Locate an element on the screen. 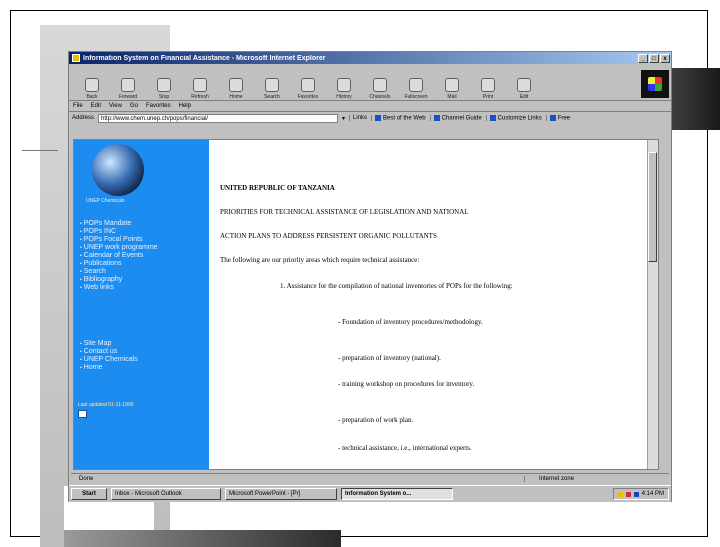 The width and height of the screenshot is (720, 547). forward-icon is located at coordinates (128, 85).